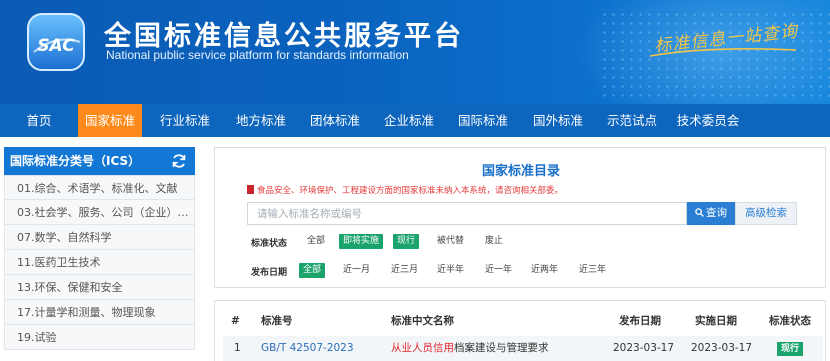 This screenshot has width=830, height=361. Describe the element at coordinates (644, 348) in the screenshot. I see `publish-date: 2023-03-17` at that location.